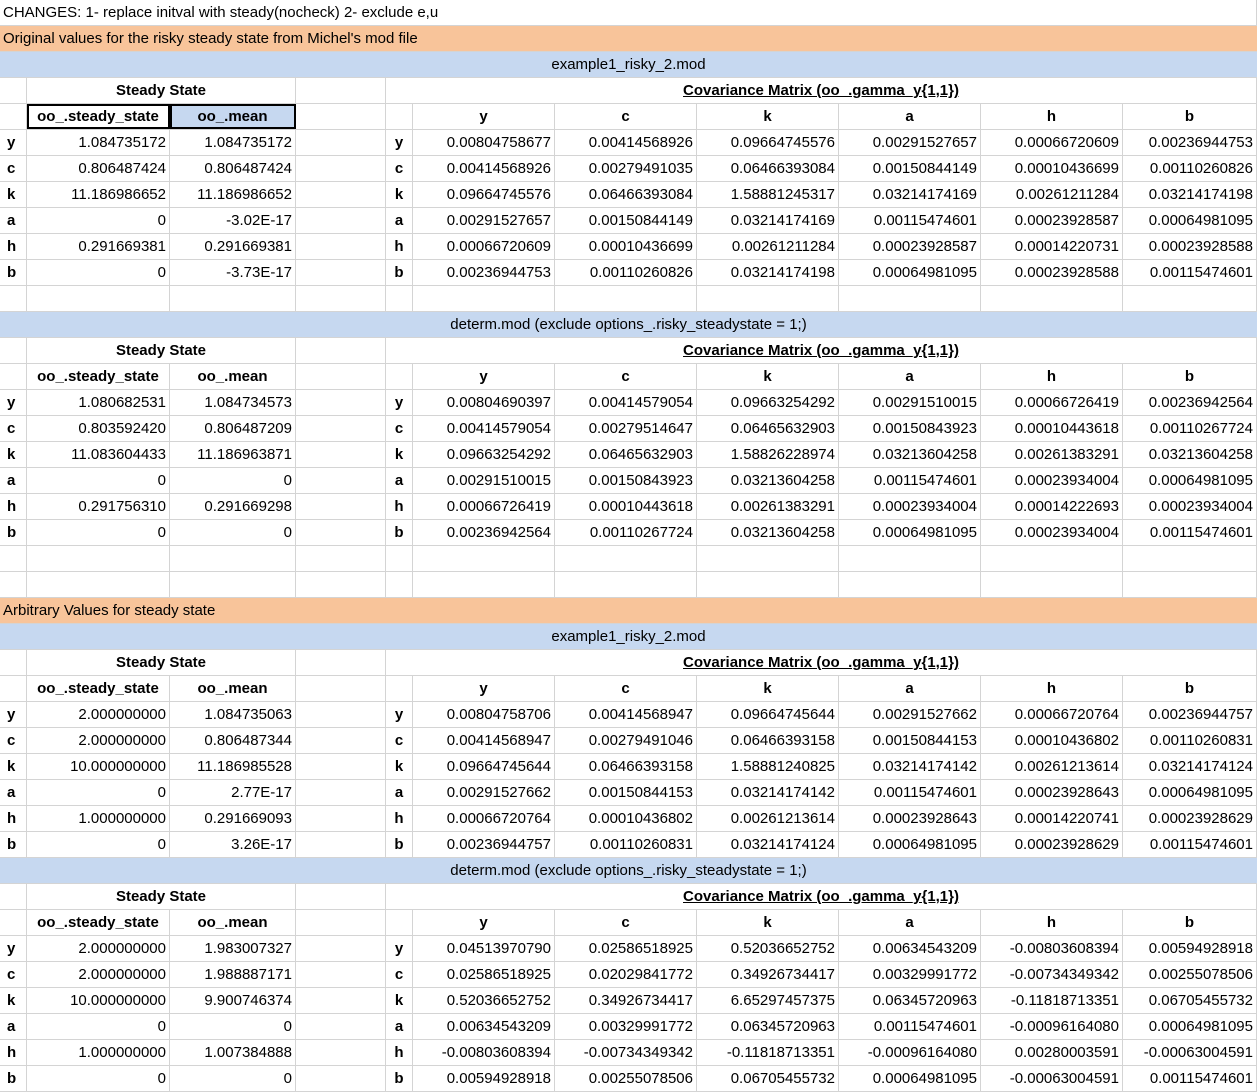  What do you see at coordinates (484, 792) in the screenshot?
I see `covariance-value: 0.00291527662` at bounding box center [484, 792].